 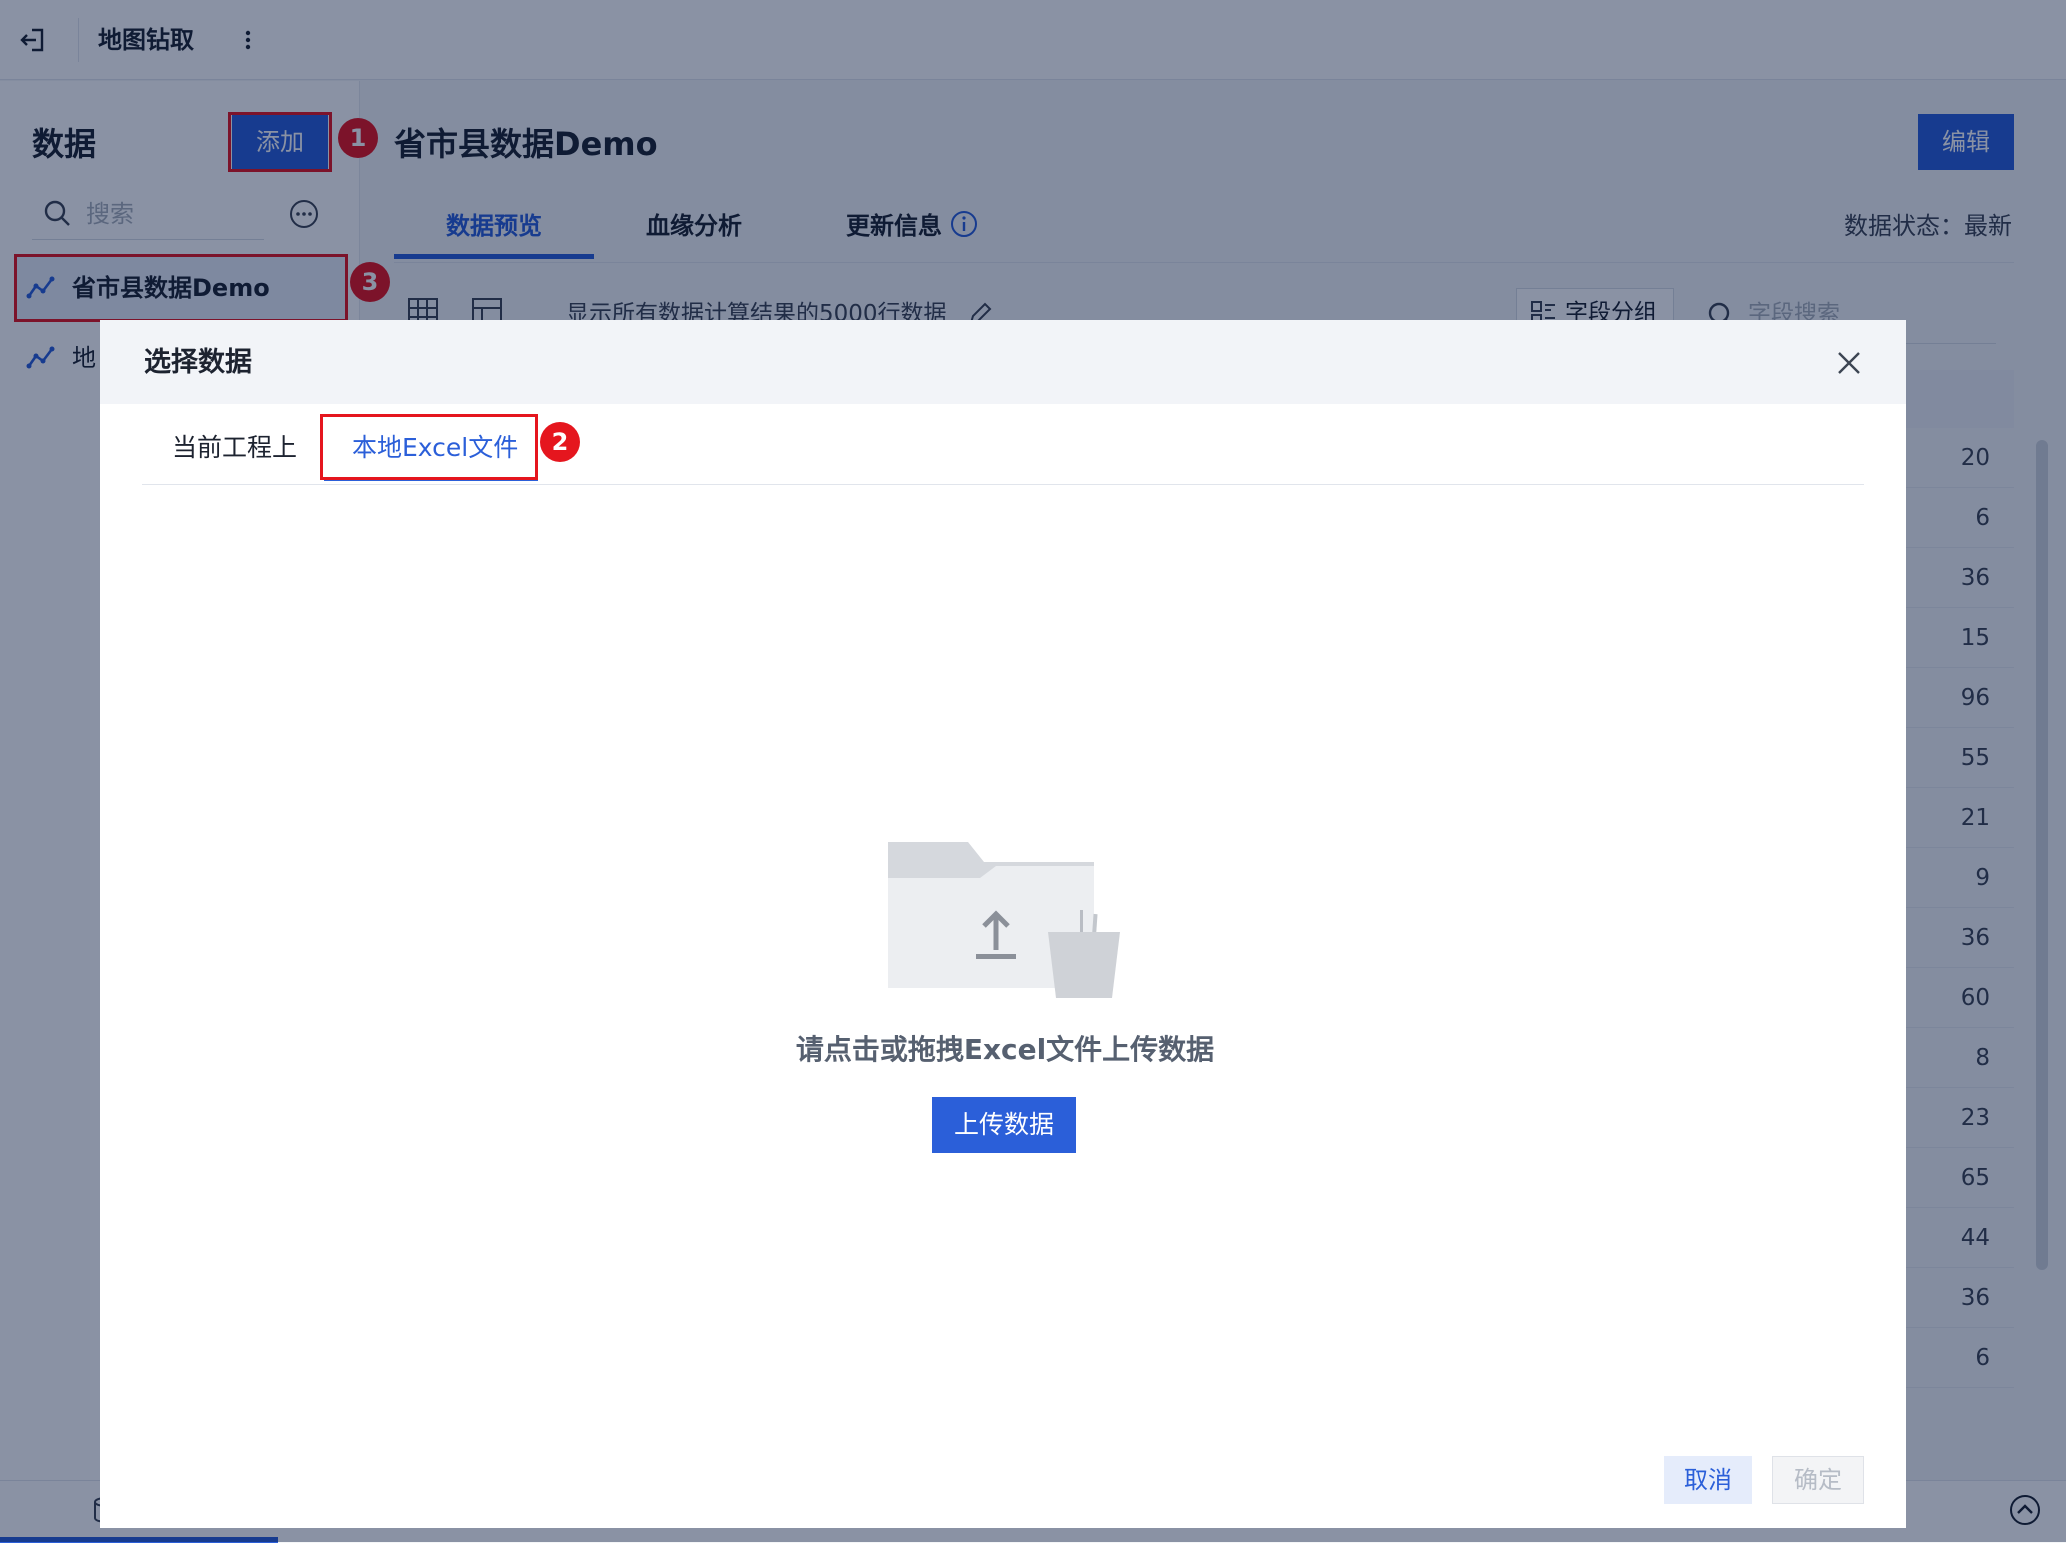 What do you see at coordinates (429, 447) in the screenshot?
I see `annotation-box-excel-tab` at bounding box center [429, 447].